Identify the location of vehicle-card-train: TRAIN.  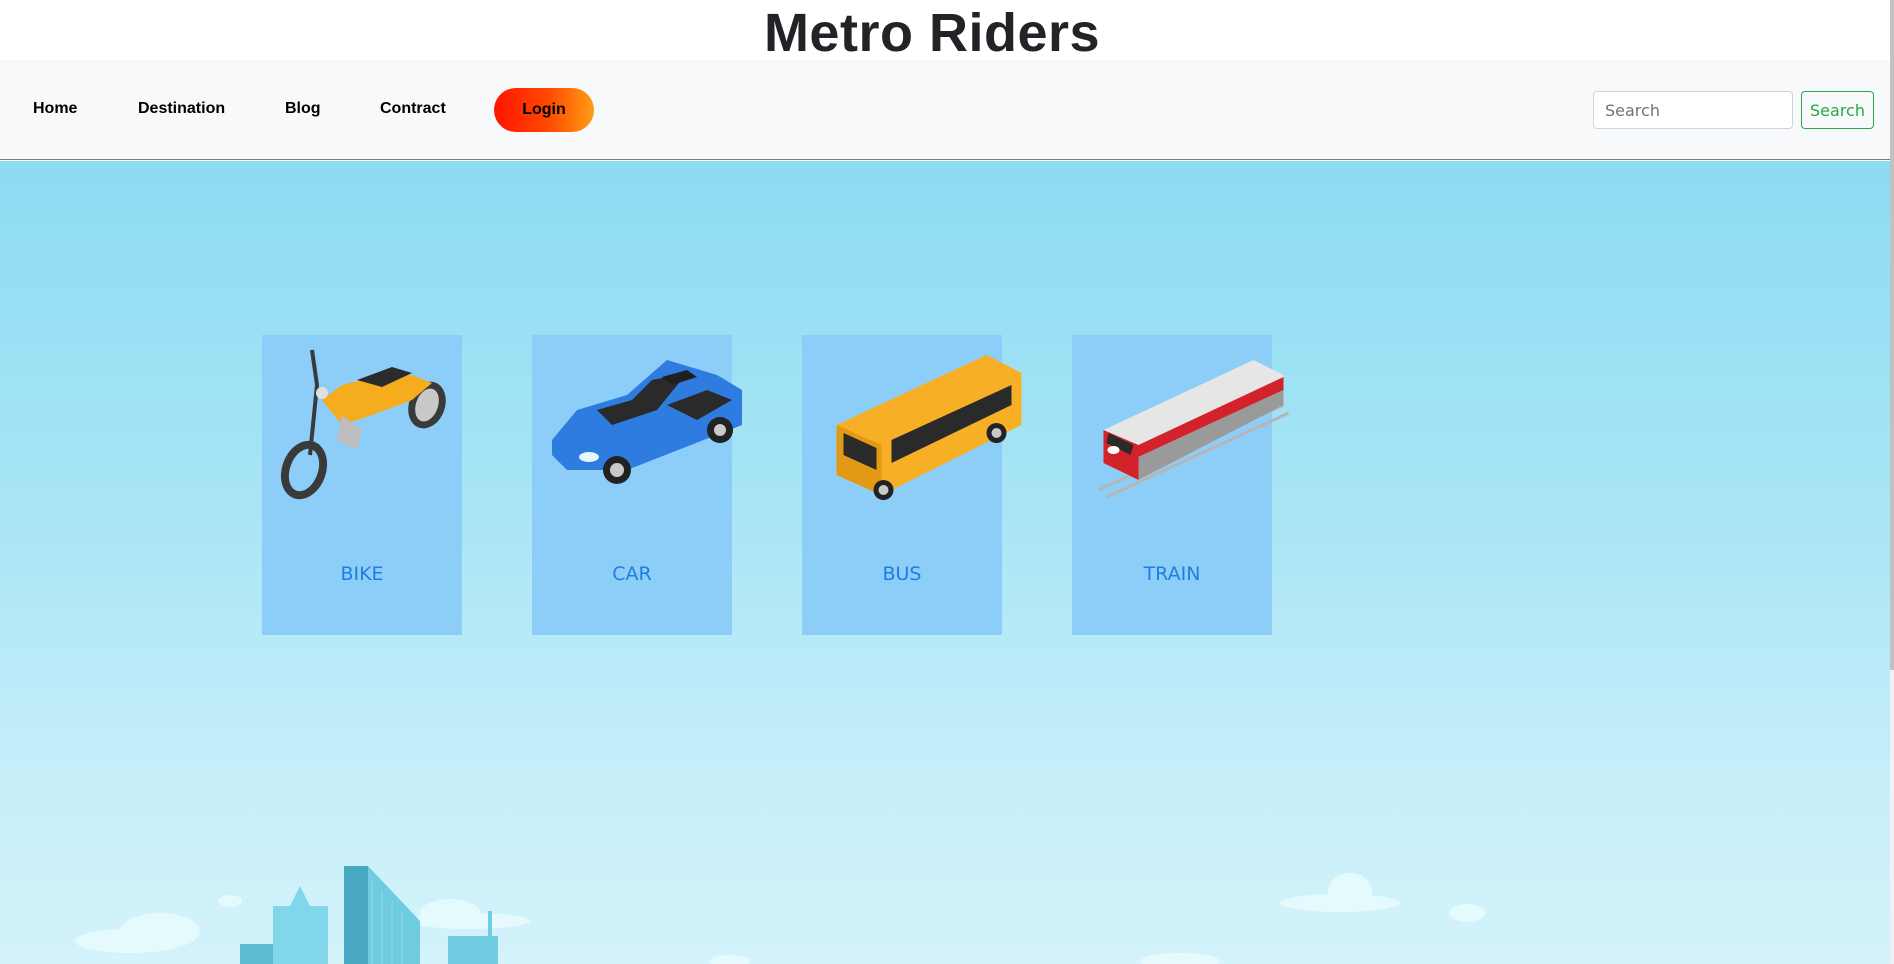
(1181, 485).